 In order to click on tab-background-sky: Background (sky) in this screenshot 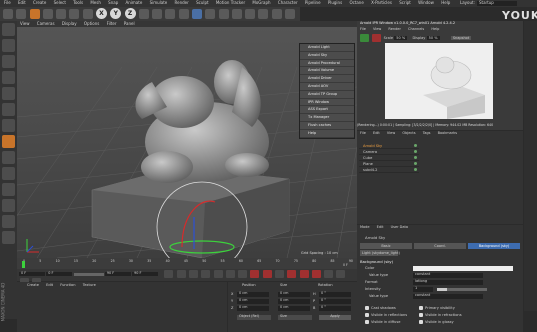, I will do `click(494, 246)`.